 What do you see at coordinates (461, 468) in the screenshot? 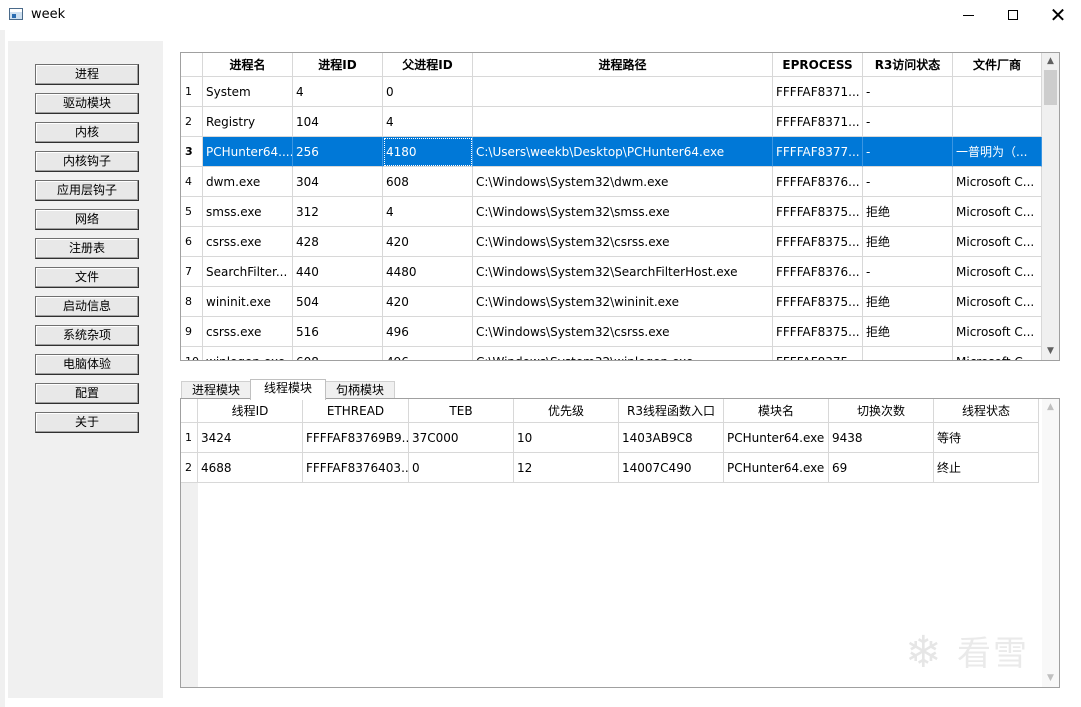
I see `cell-teb: 0` at bounding box center [461, 468].